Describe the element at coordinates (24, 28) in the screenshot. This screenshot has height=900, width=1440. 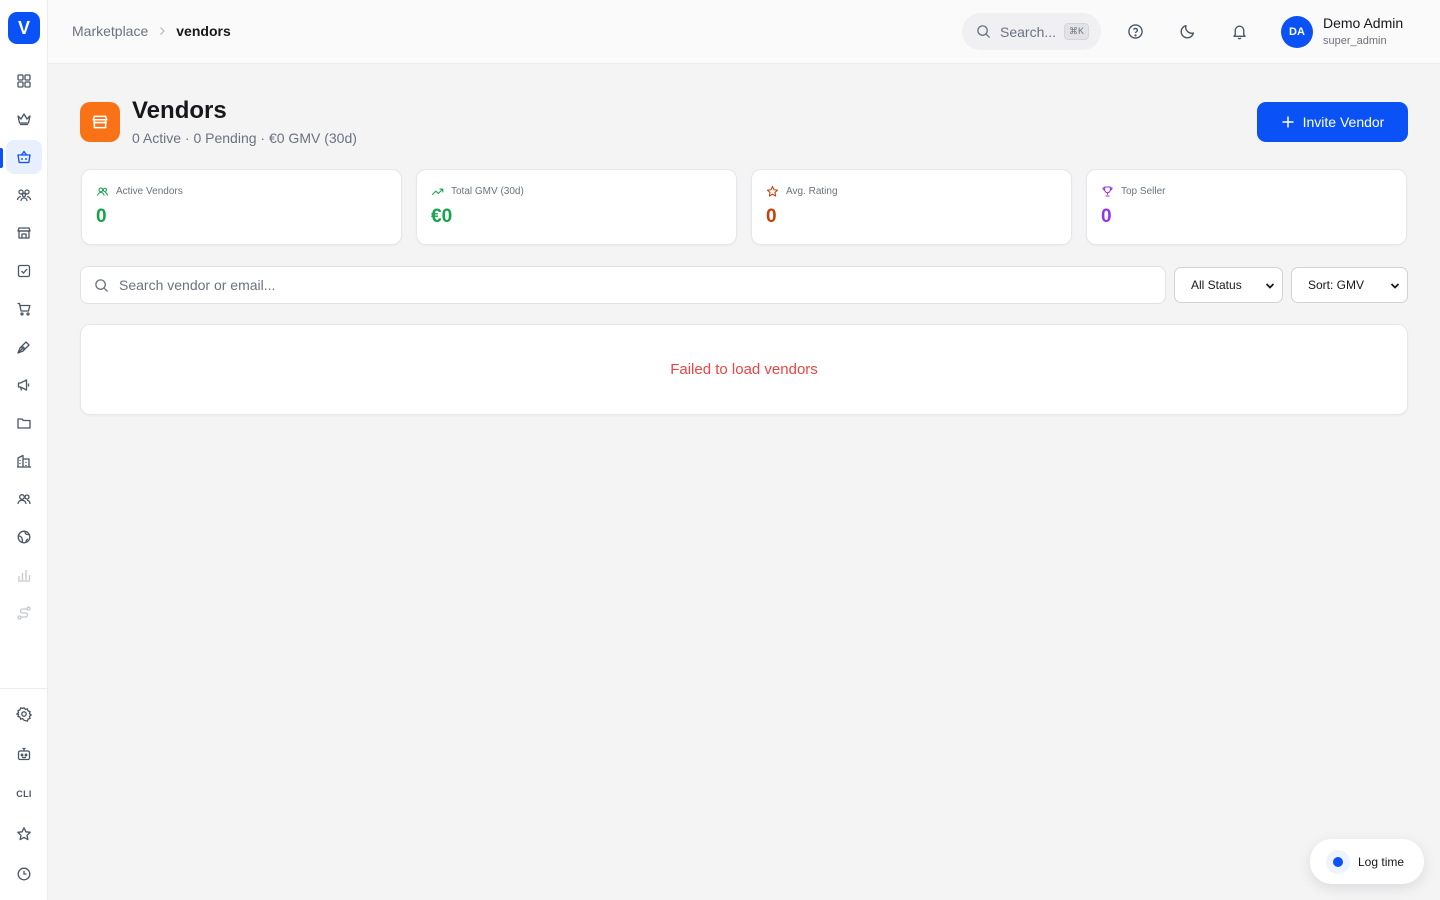
I see `app-logo: V` at that location.